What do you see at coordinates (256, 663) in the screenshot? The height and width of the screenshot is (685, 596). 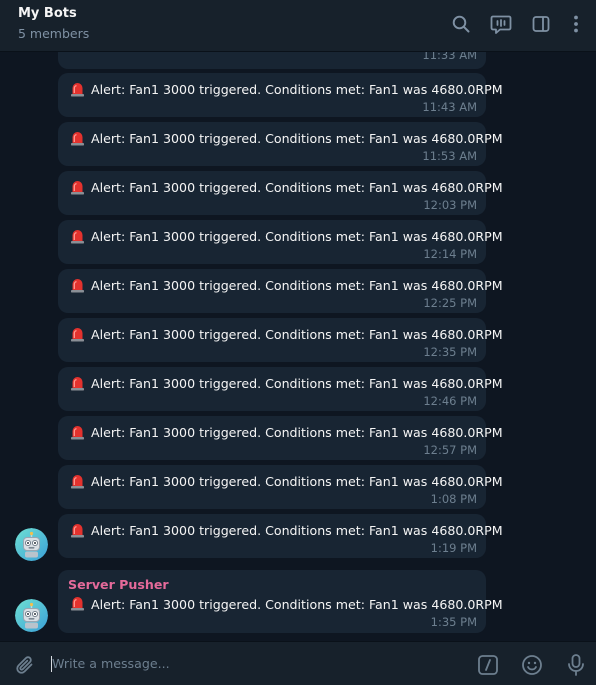 I see `message-input` at bounding box center [256, 663].